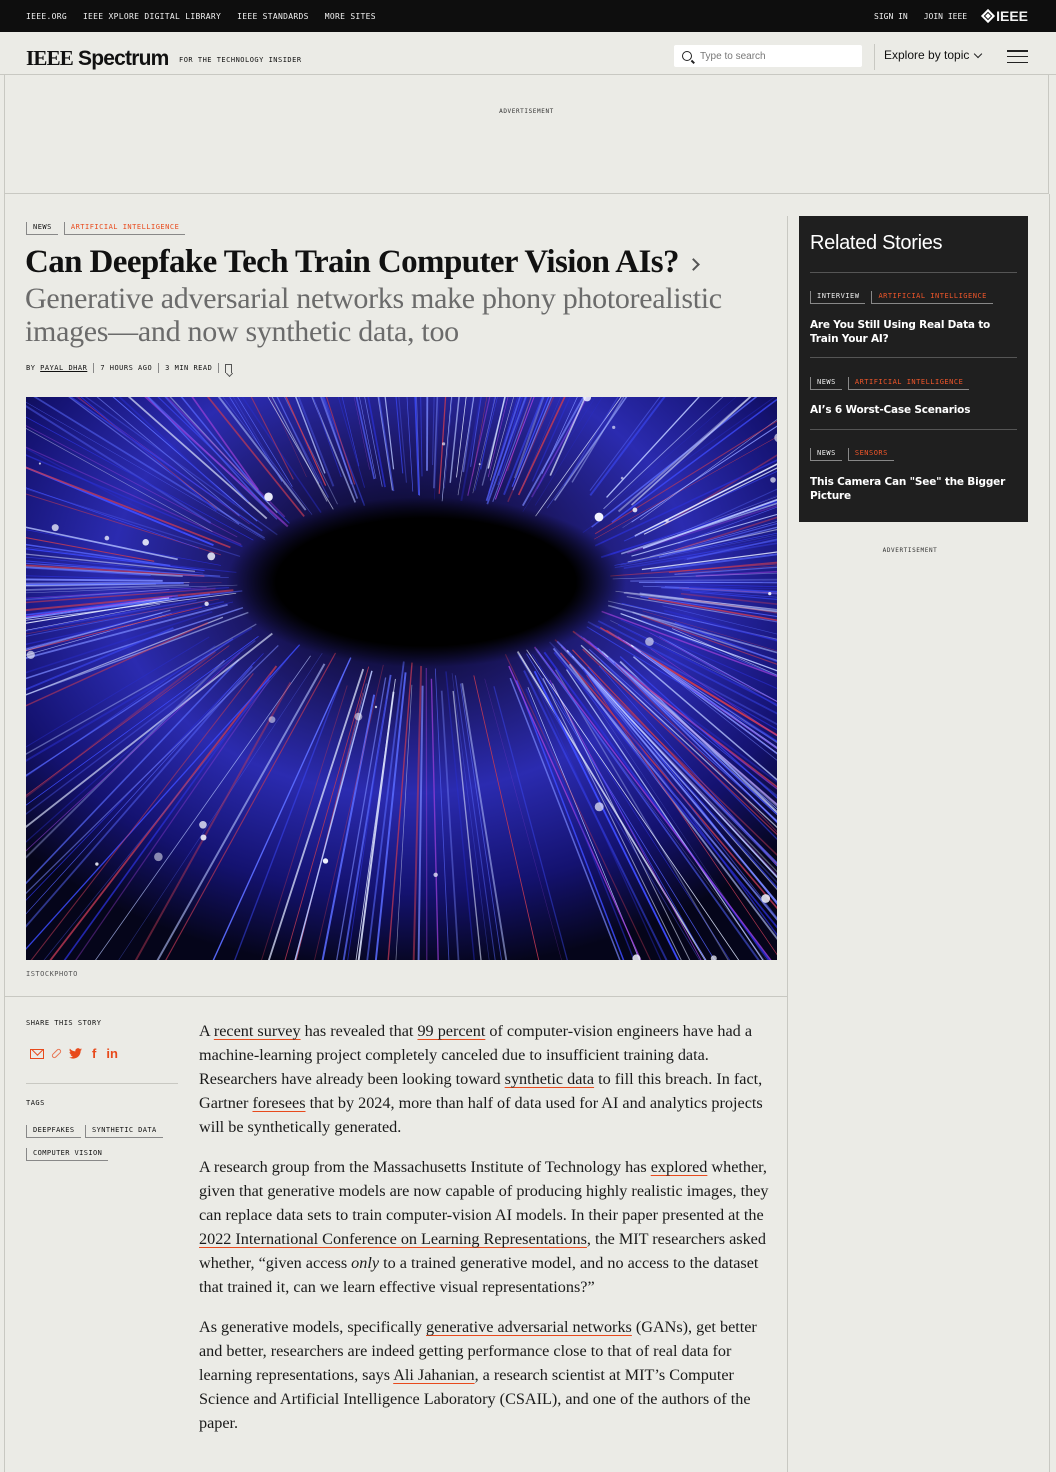 This screenshot has height=1472, width=1056. Describe the element at coordinates (63, 368) in the screenshot. I see `author-link: PAYAL DHAR` at that location.